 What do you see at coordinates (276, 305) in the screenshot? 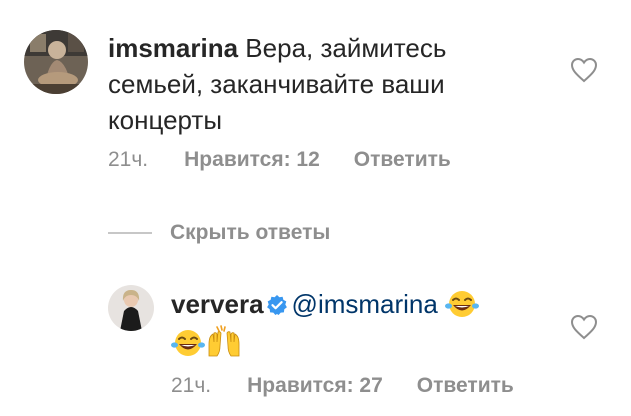
I see `verified-badge-icon` at bounding box center [276, 305].